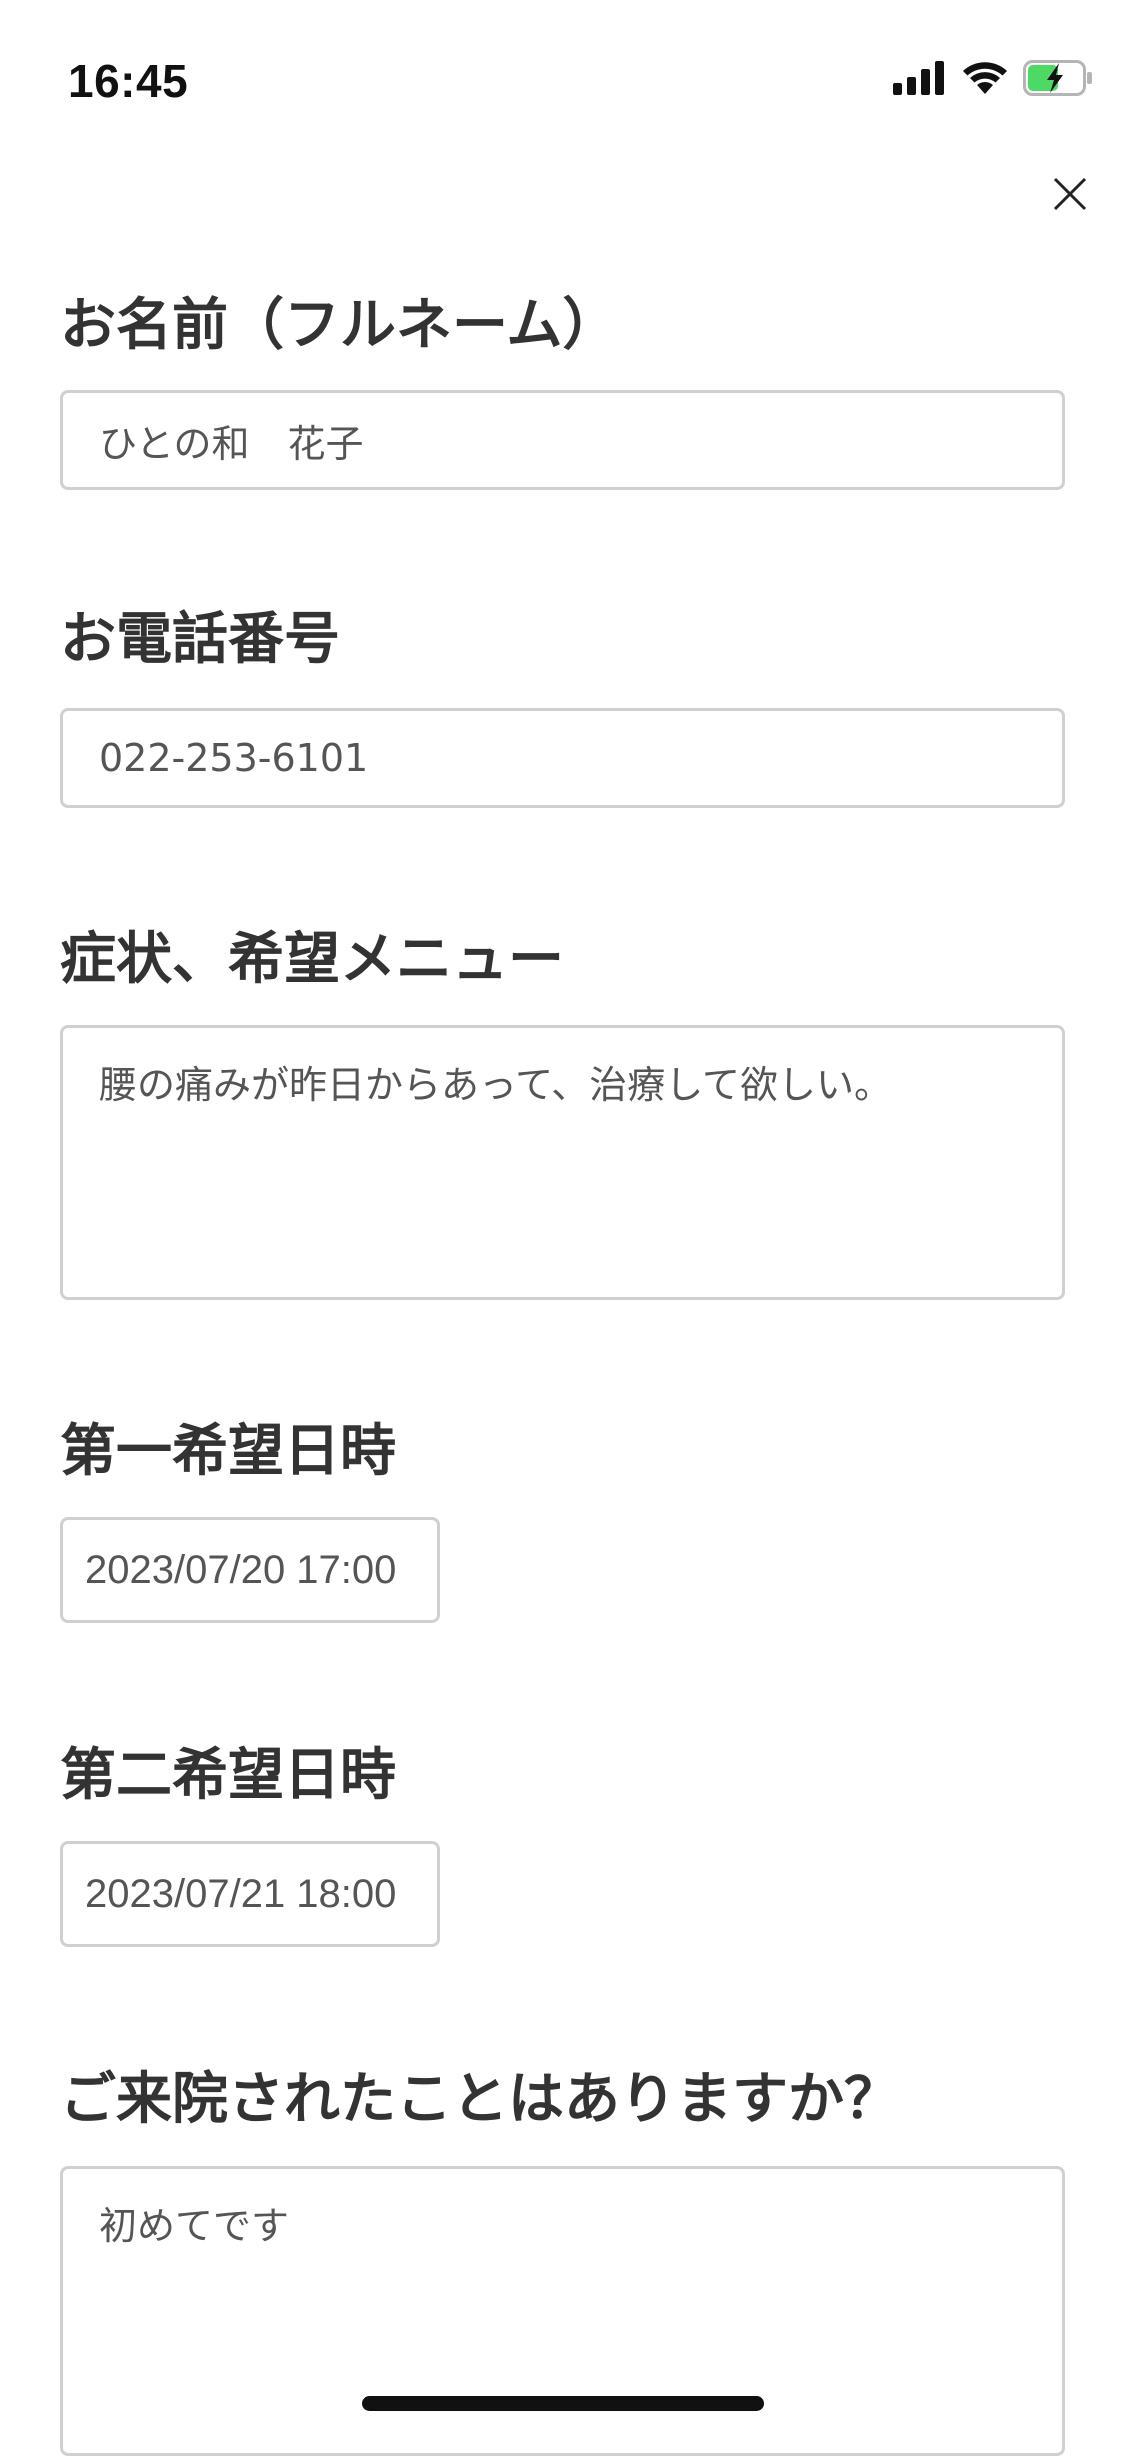 Image resolution: width=1125 pixels, height=2456 pixels. Describe the element at coordinates (496, 1085) in the screenshot. I see `symptoms-value: 腰の痛みが昨日からあって、治療して欲しい。` at that location.